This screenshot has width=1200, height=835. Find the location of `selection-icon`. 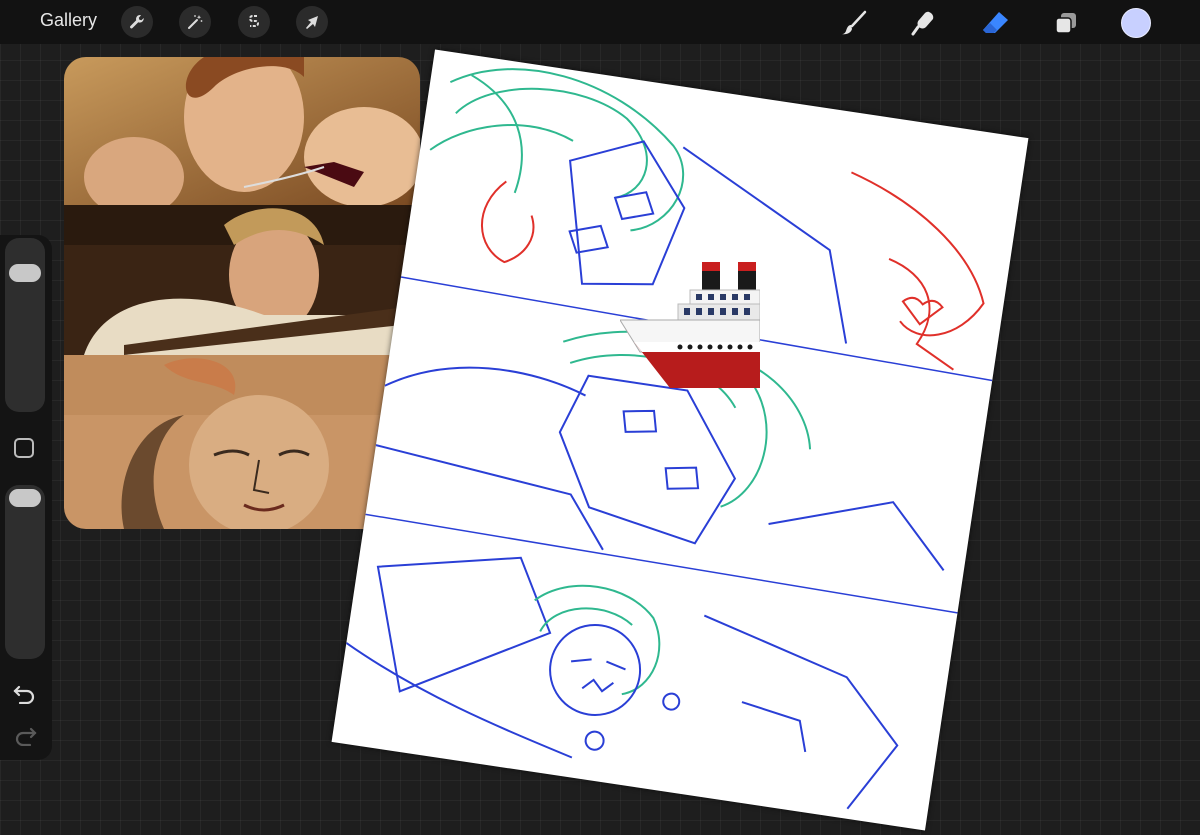

selection-icon is located at coordinates (254, 22).